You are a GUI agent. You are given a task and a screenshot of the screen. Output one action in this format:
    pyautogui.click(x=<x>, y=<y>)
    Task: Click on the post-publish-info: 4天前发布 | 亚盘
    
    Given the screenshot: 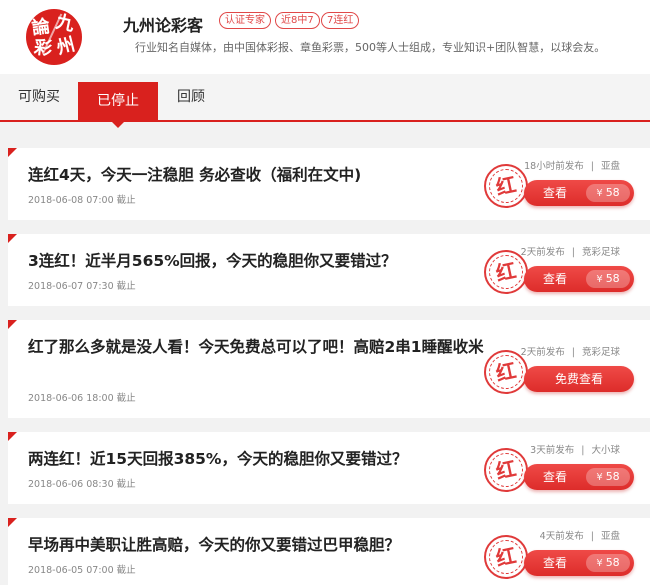 What is the action you would take?
    pyautogui.click(x=579, y=536)
    